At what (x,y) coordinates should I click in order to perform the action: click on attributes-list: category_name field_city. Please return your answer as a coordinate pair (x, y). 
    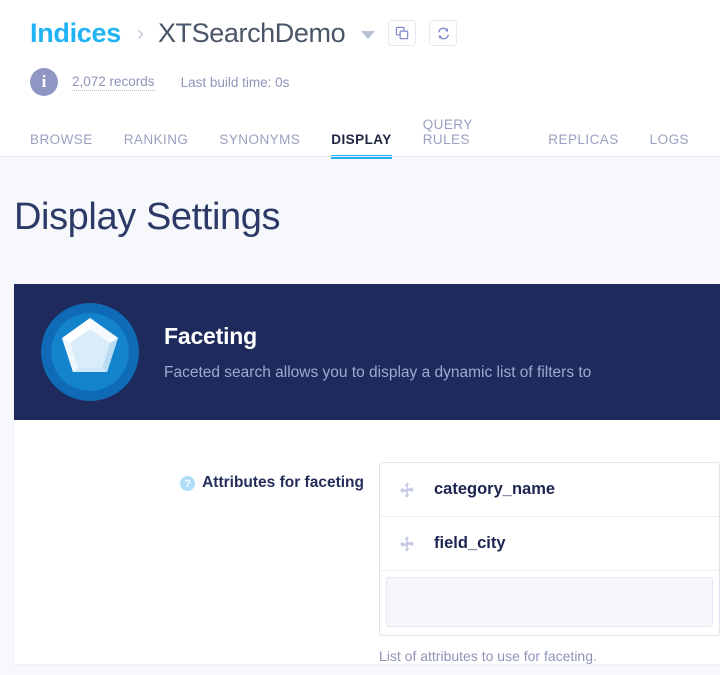
    Looking at the image, I should click on (549, 549).